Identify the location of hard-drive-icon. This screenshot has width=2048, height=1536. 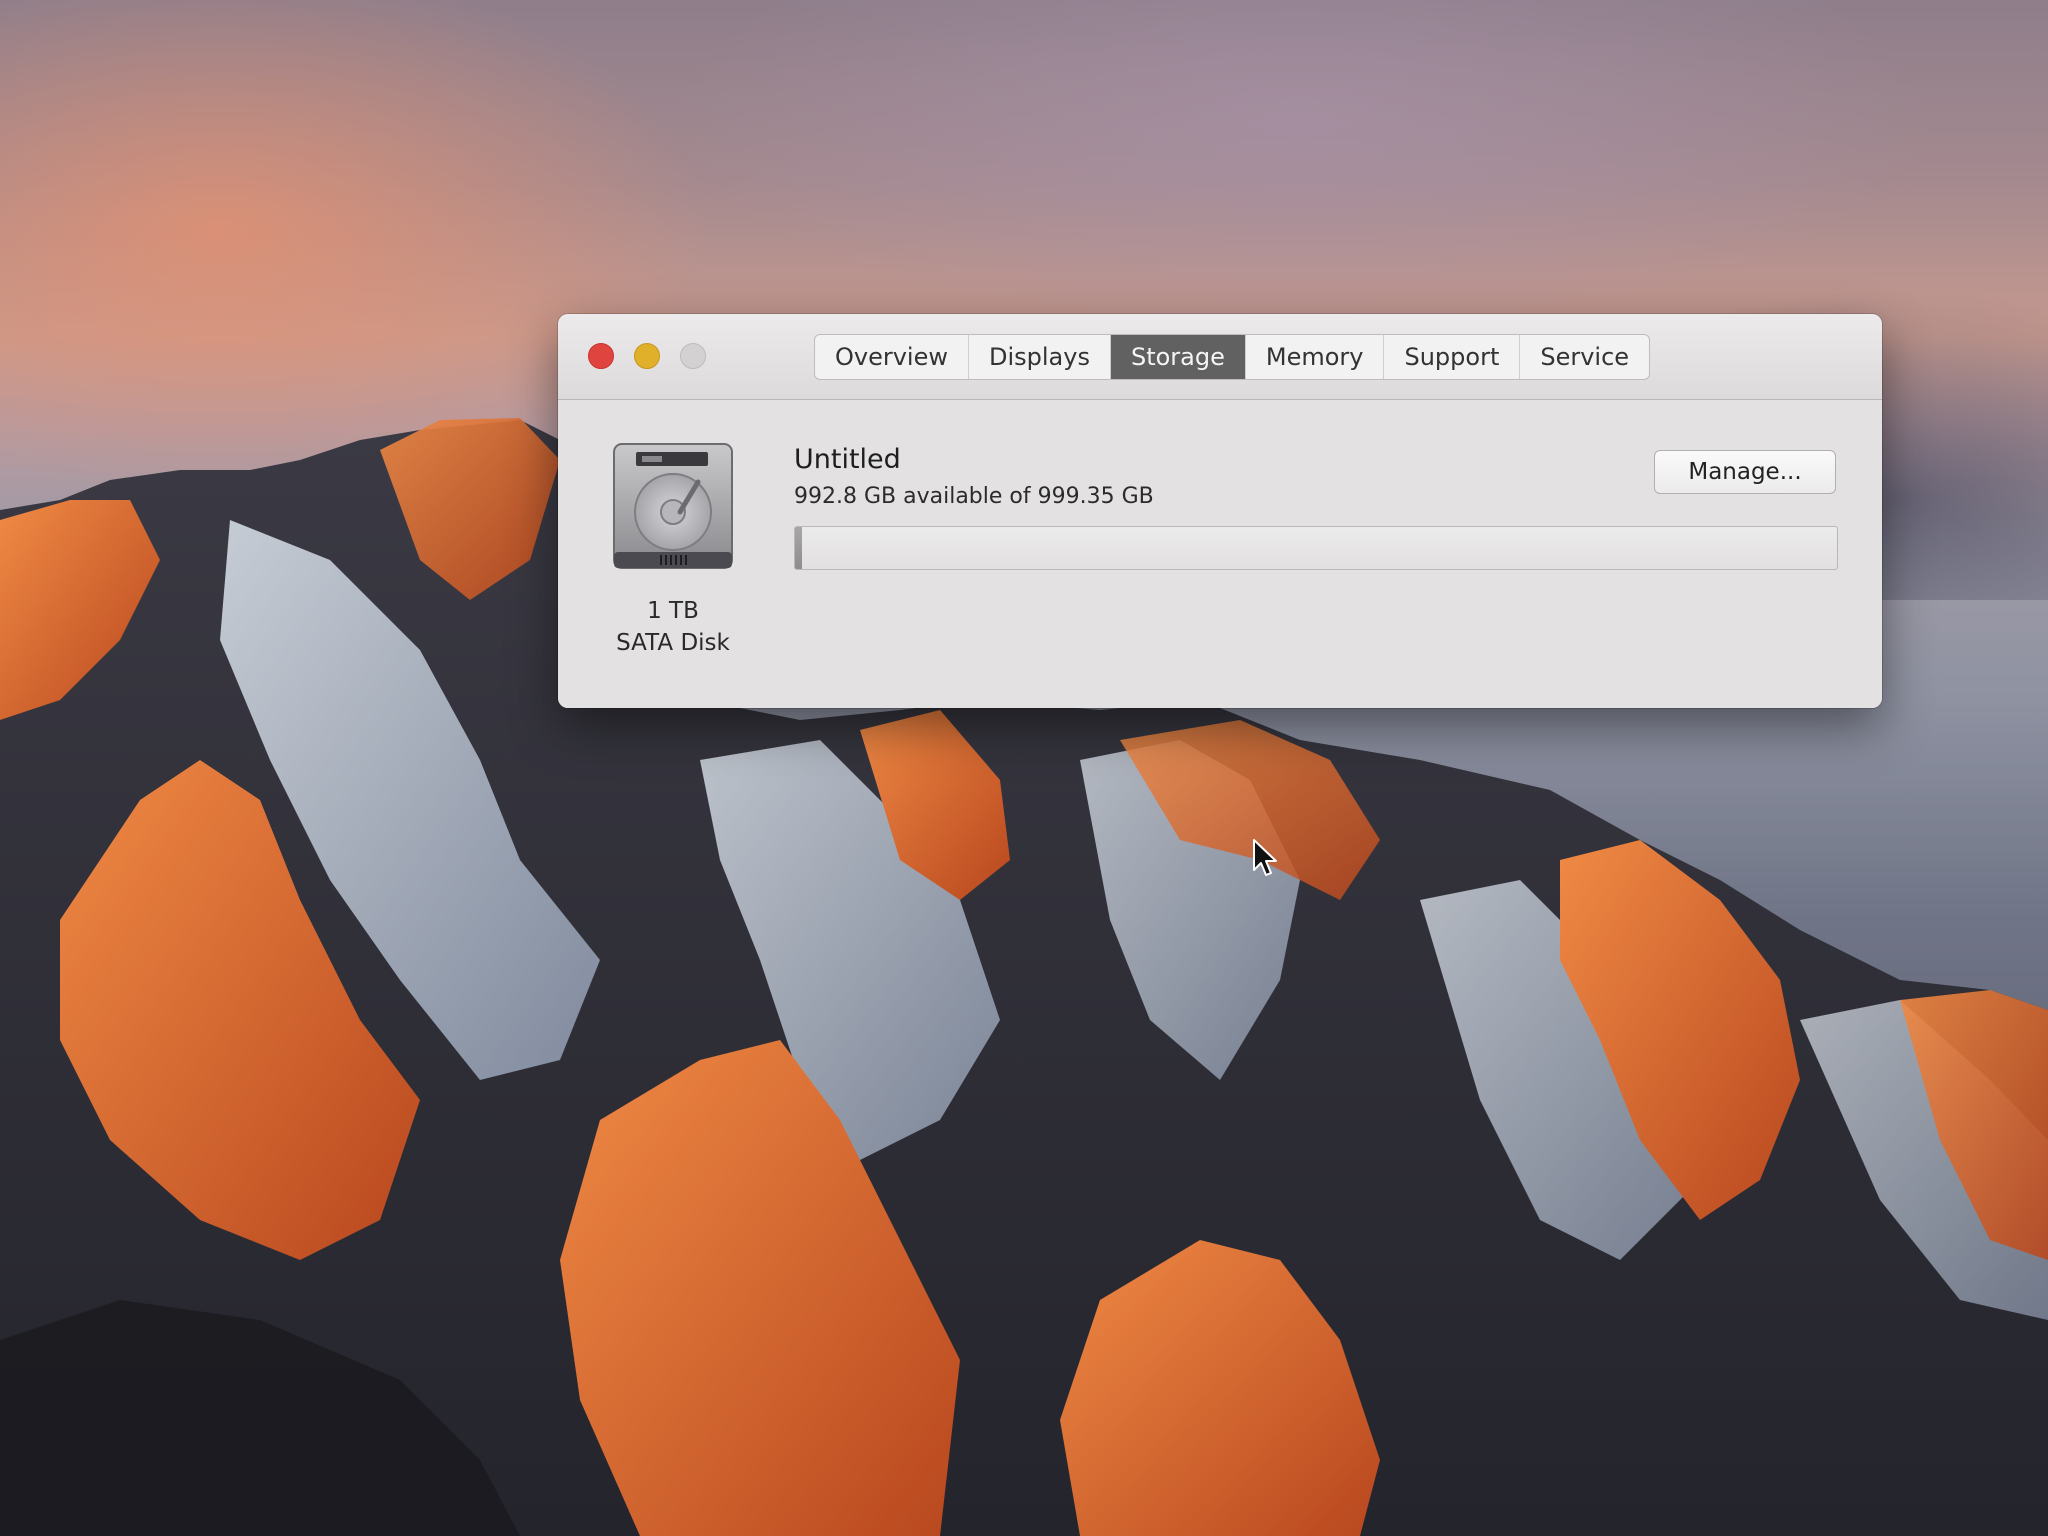
(673, 506).